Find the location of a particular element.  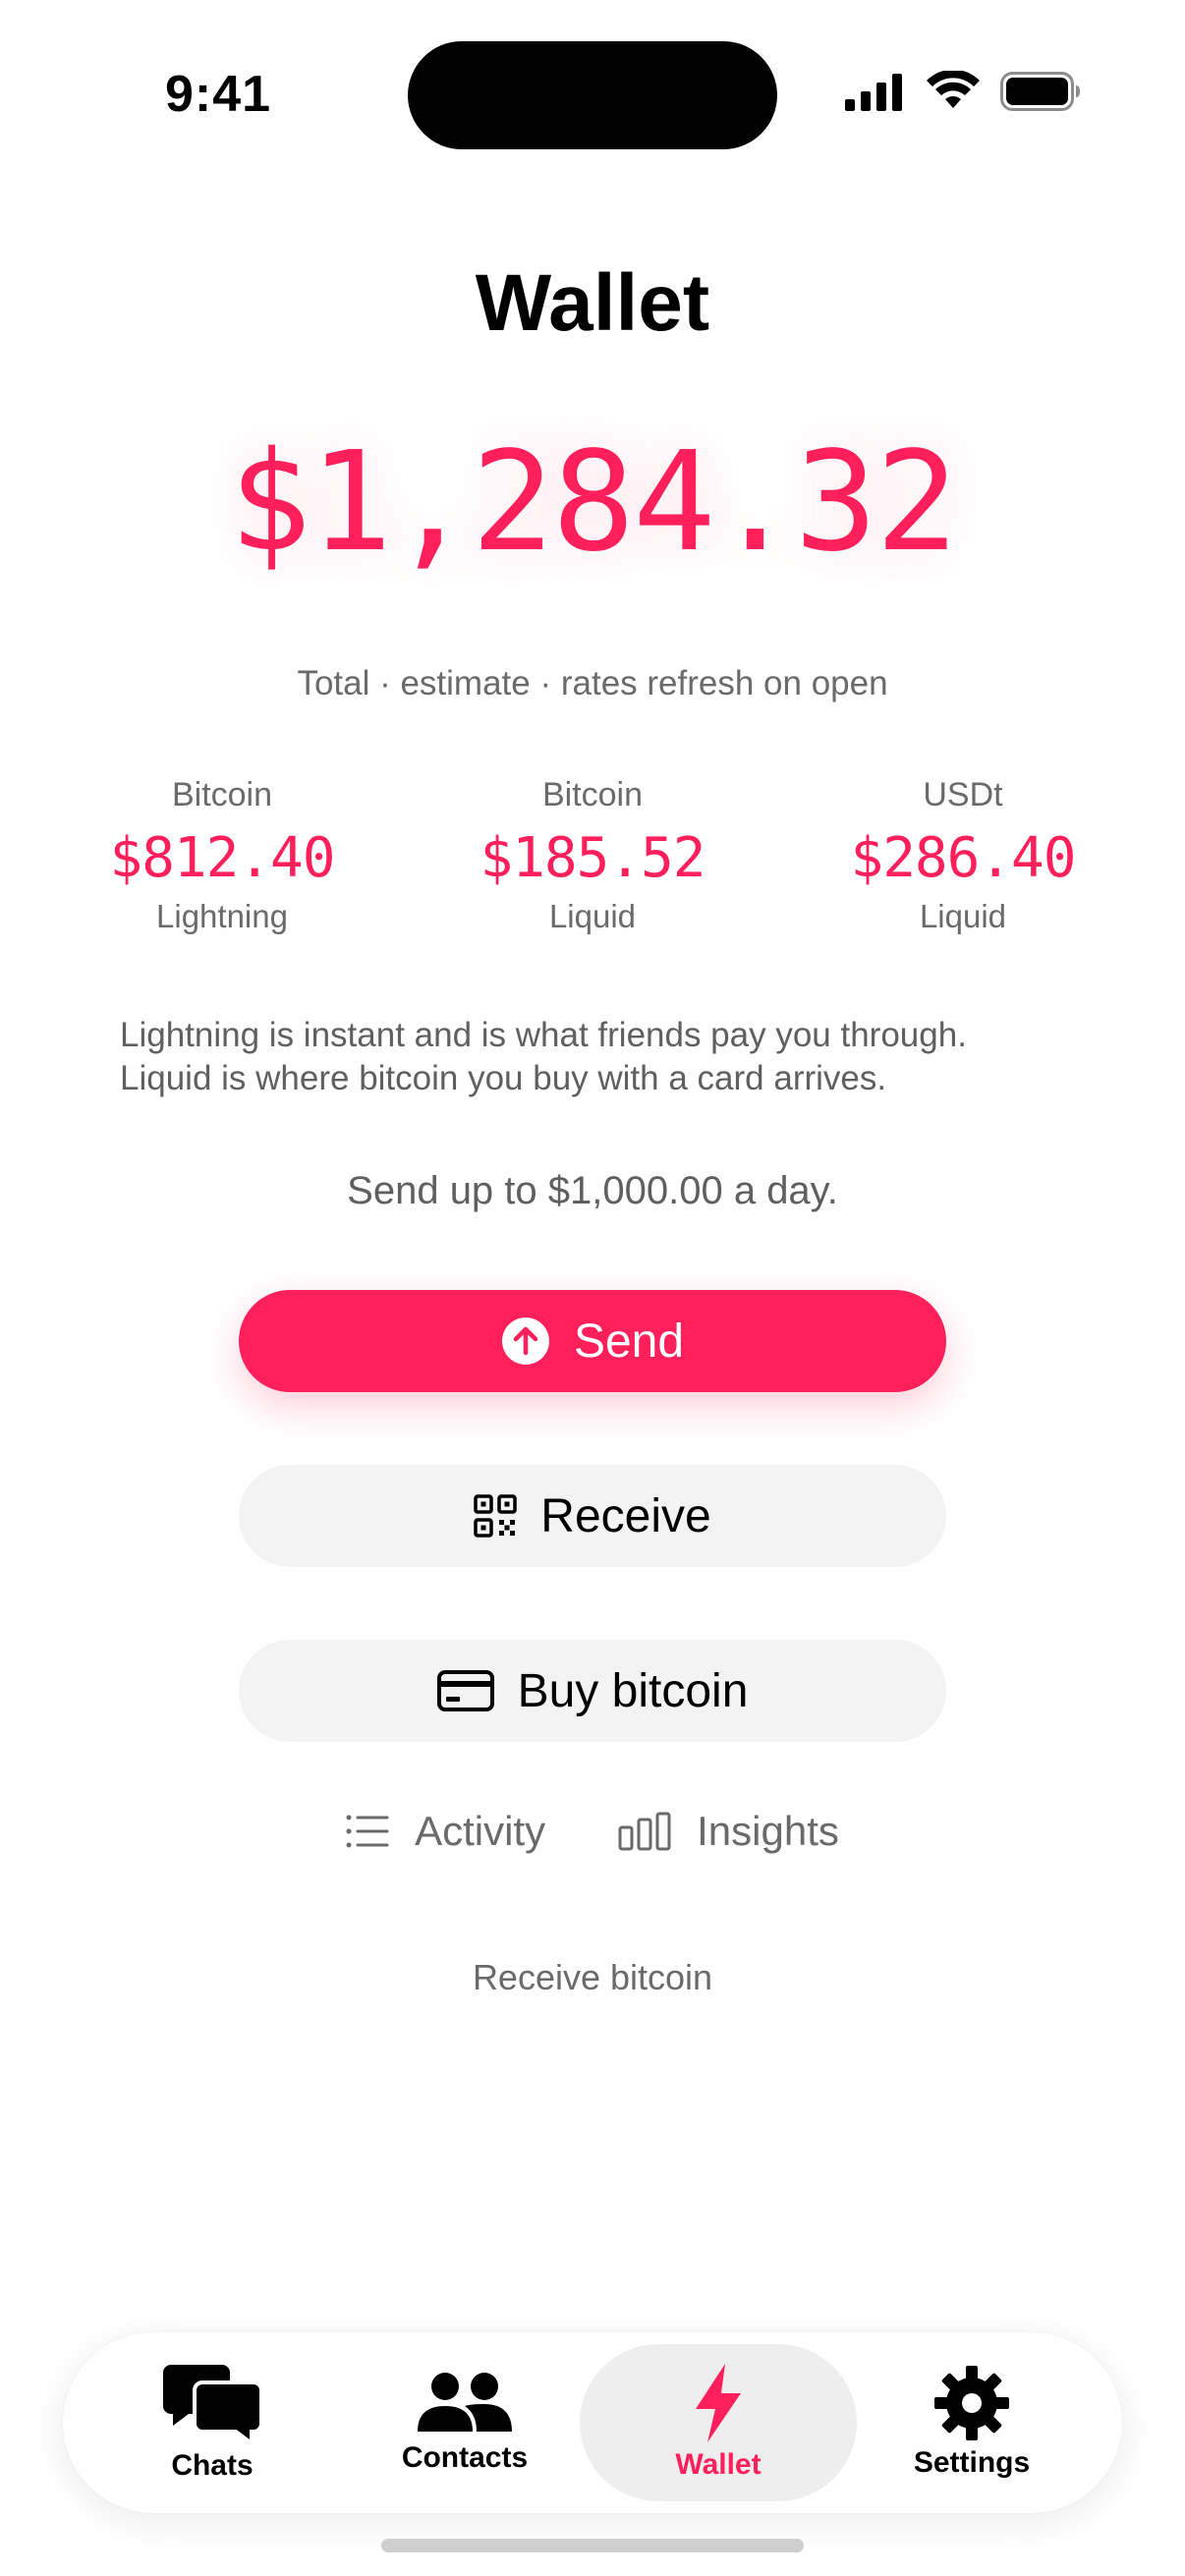

send-limit-text: Send up to $1,000.00 a day. is located at coordinates (592, 1190).